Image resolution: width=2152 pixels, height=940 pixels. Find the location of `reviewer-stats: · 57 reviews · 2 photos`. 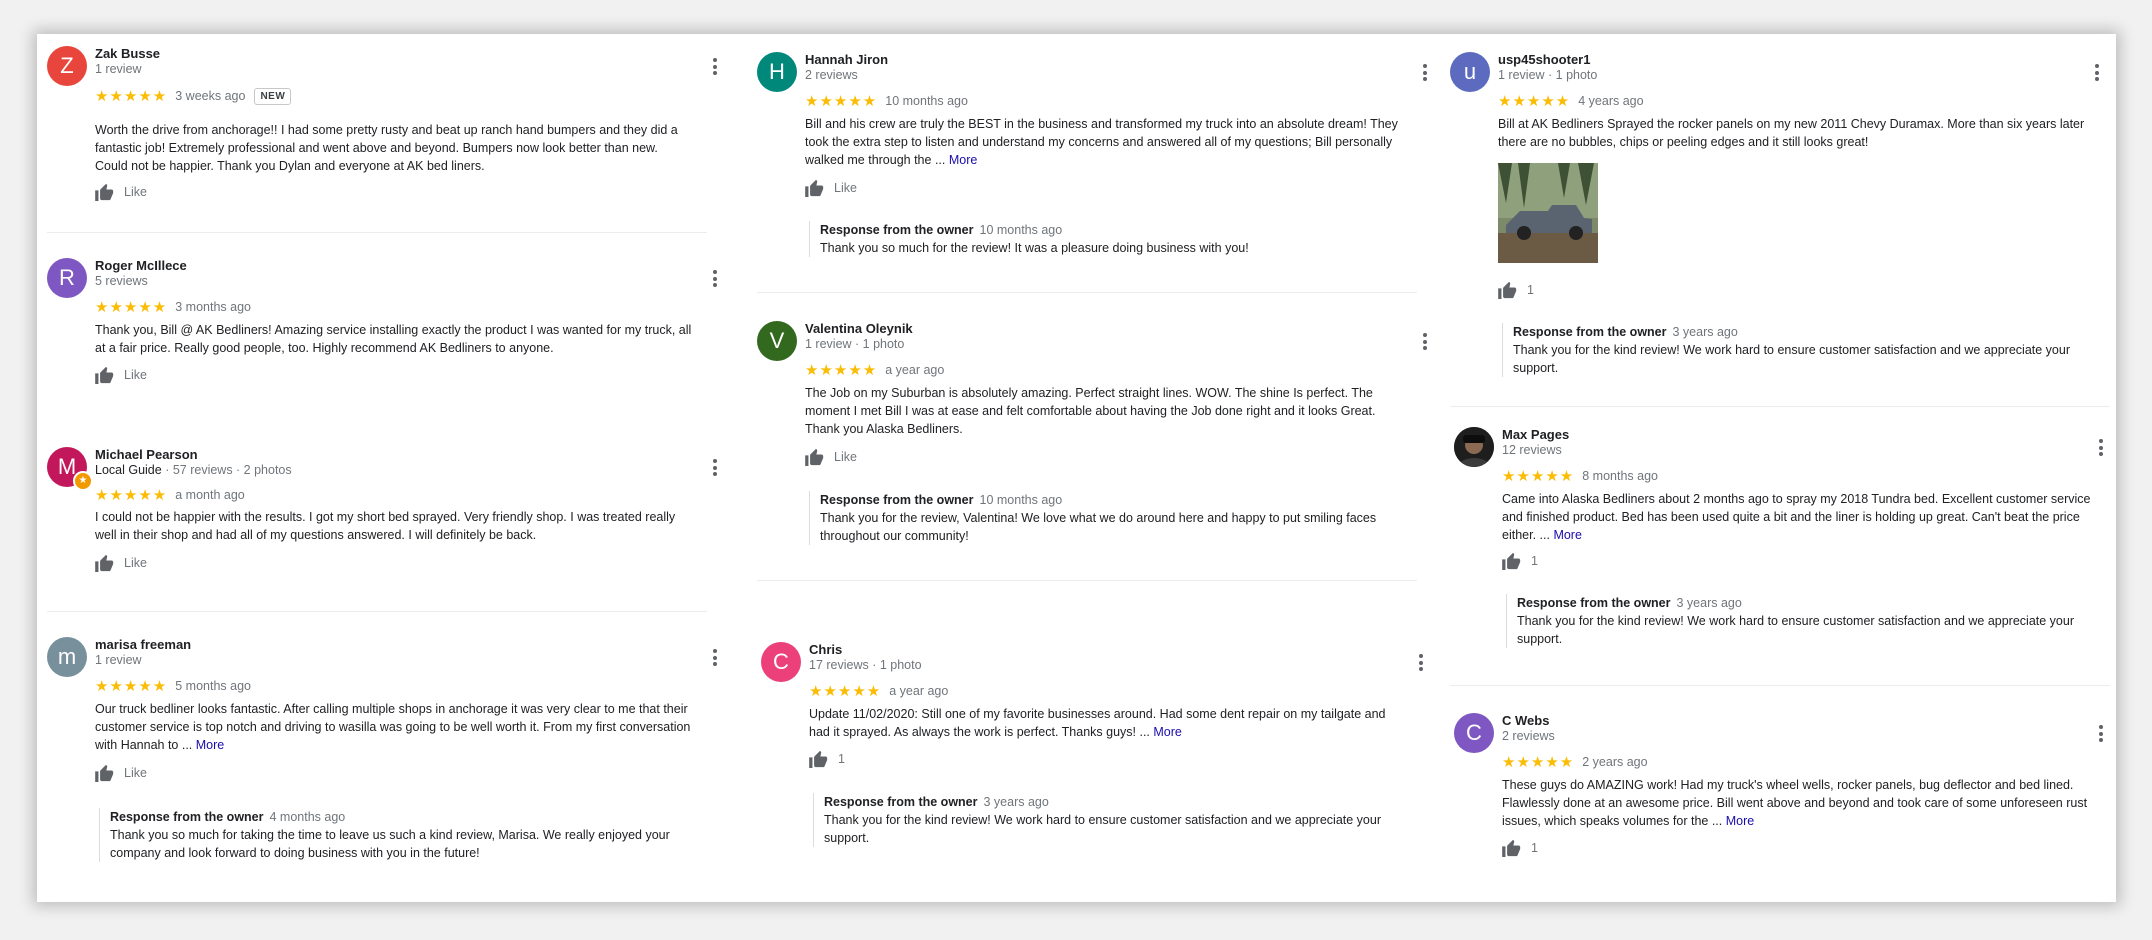

reviewer-stats: · 57 reviews · 2 photos is located at coordinates (226, 470).